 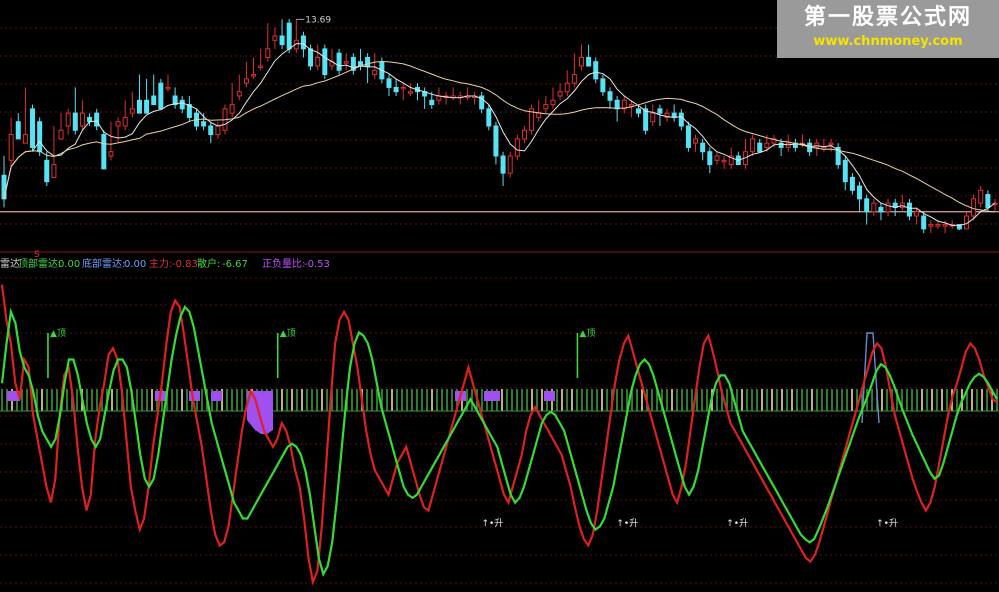 What do you see at coordinates (235, 264) in the screenshot?
I see `retail-value: -6.67` at bounding box center [235, 264].